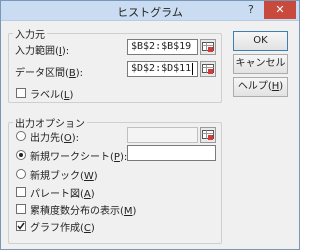  I want to click on bin-range-label: データ区間(B):, so click(49, 73).